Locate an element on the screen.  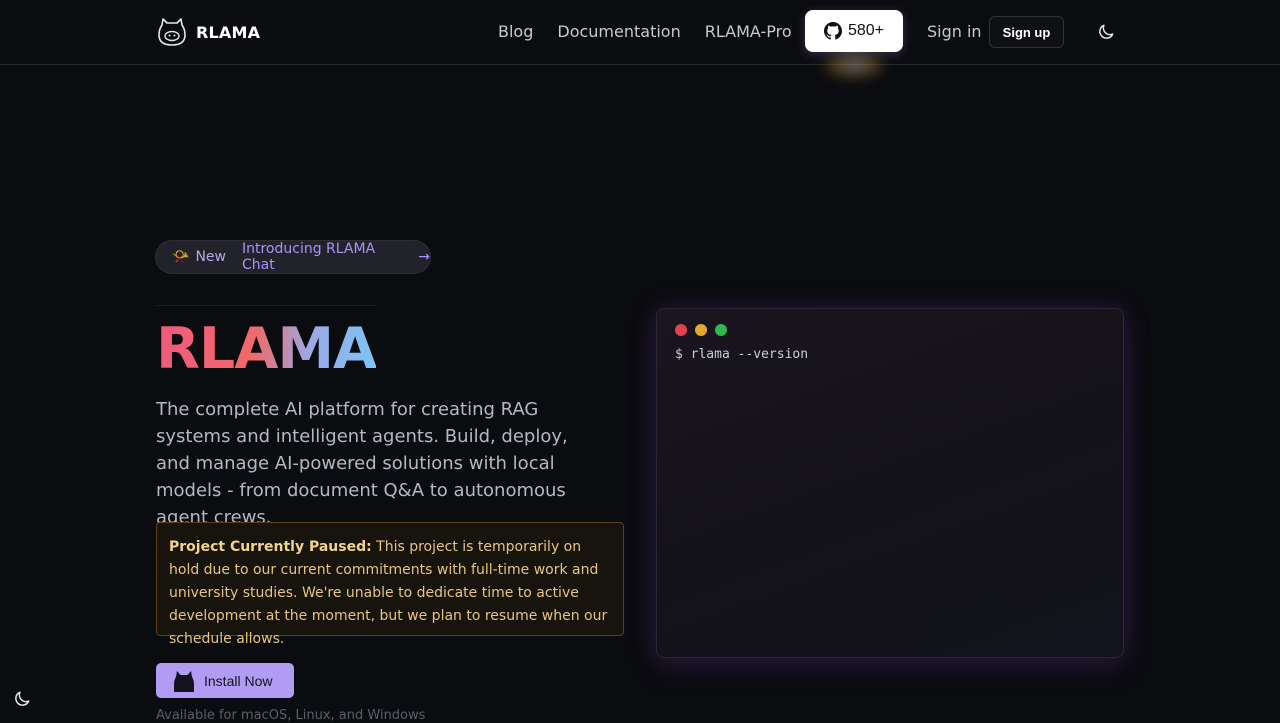
announcement-text: Introducing RLAMA Chat is located at coordinates (308, 257).